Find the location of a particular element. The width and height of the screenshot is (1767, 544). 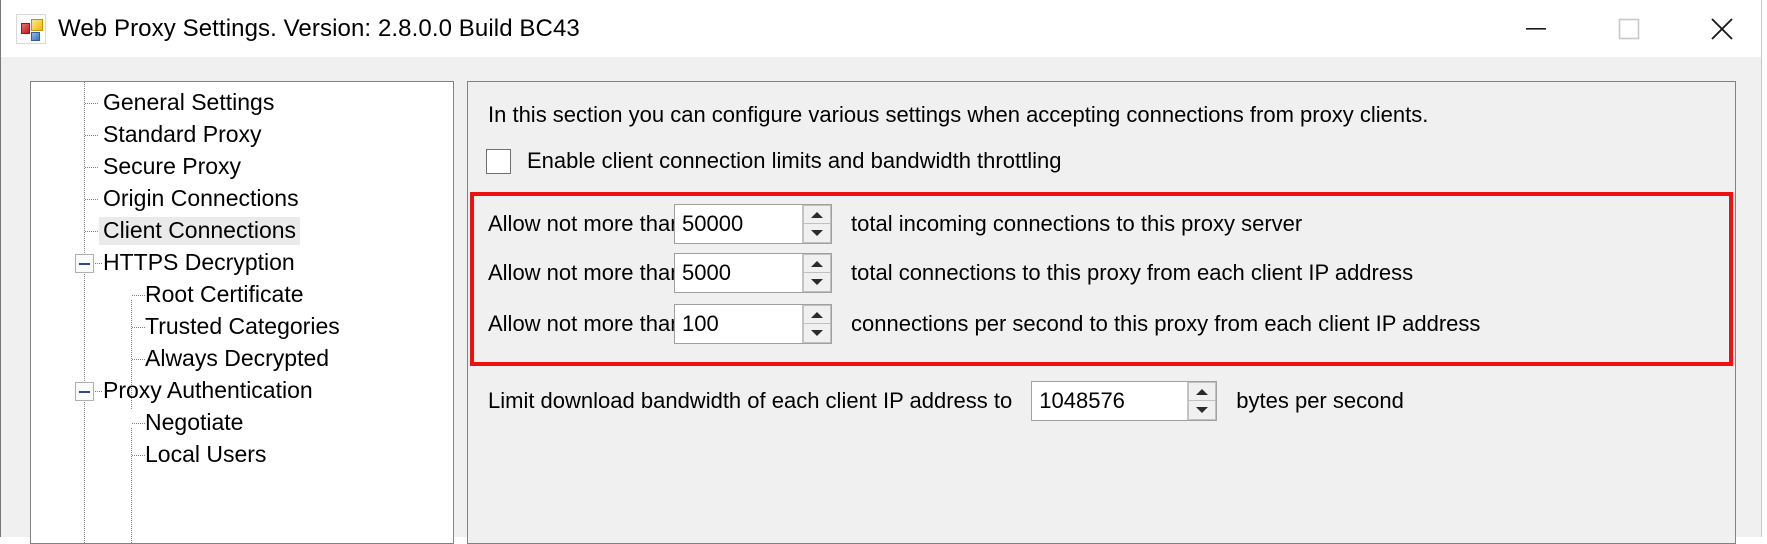

tree-item-proxy-authentication: Proxy Authentication is located at coordinates (242, 391).